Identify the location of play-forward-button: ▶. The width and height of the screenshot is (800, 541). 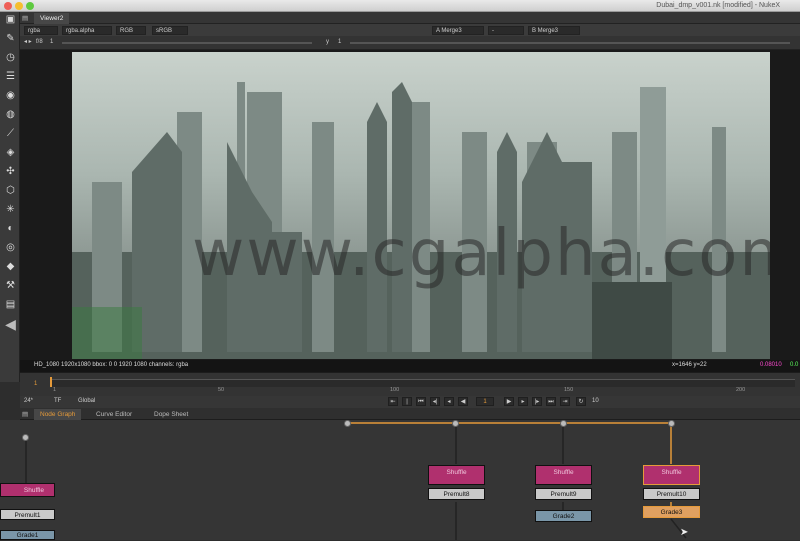
(509, 401).